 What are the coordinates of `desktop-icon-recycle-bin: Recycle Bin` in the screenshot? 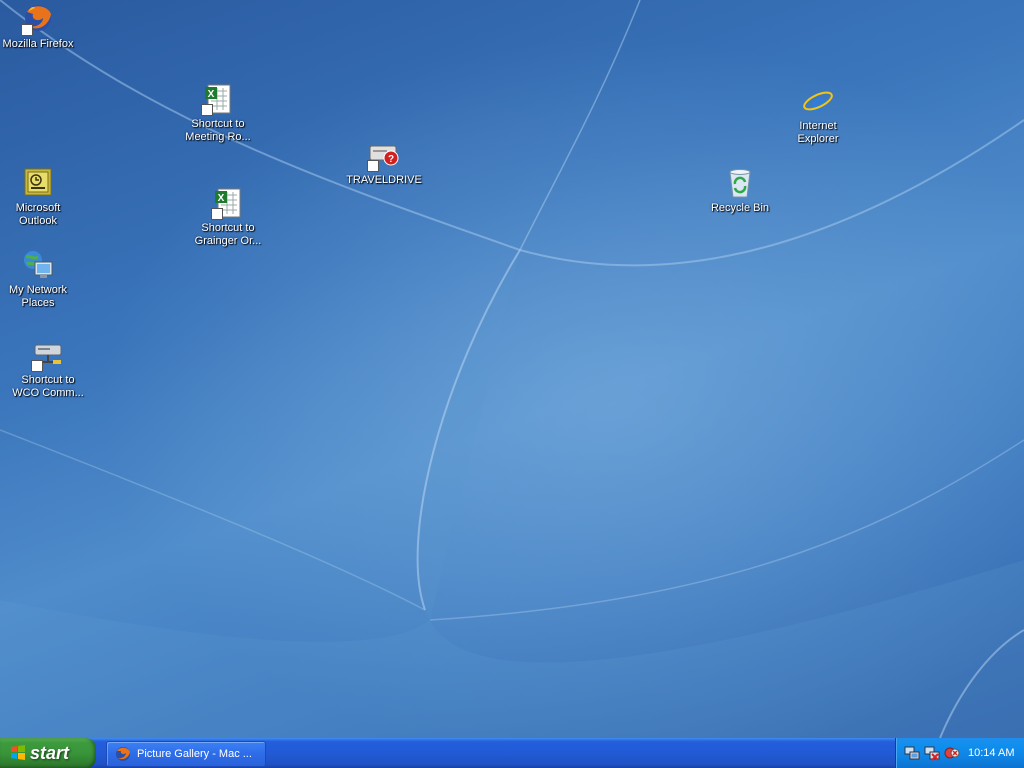 It's located at (740, 190).